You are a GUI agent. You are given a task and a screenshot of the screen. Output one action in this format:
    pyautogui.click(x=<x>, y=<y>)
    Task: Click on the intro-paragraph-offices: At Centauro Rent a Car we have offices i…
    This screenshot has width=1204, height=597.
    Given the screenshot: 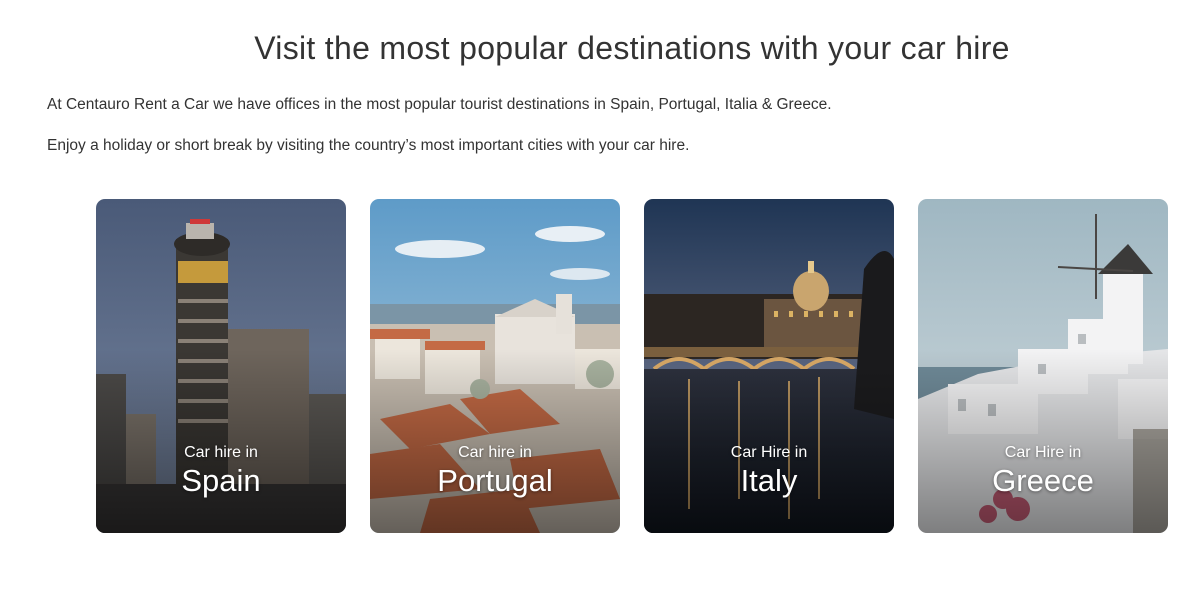 What is the action you would take?
    pyautogui.click(x=439, y=104)
    